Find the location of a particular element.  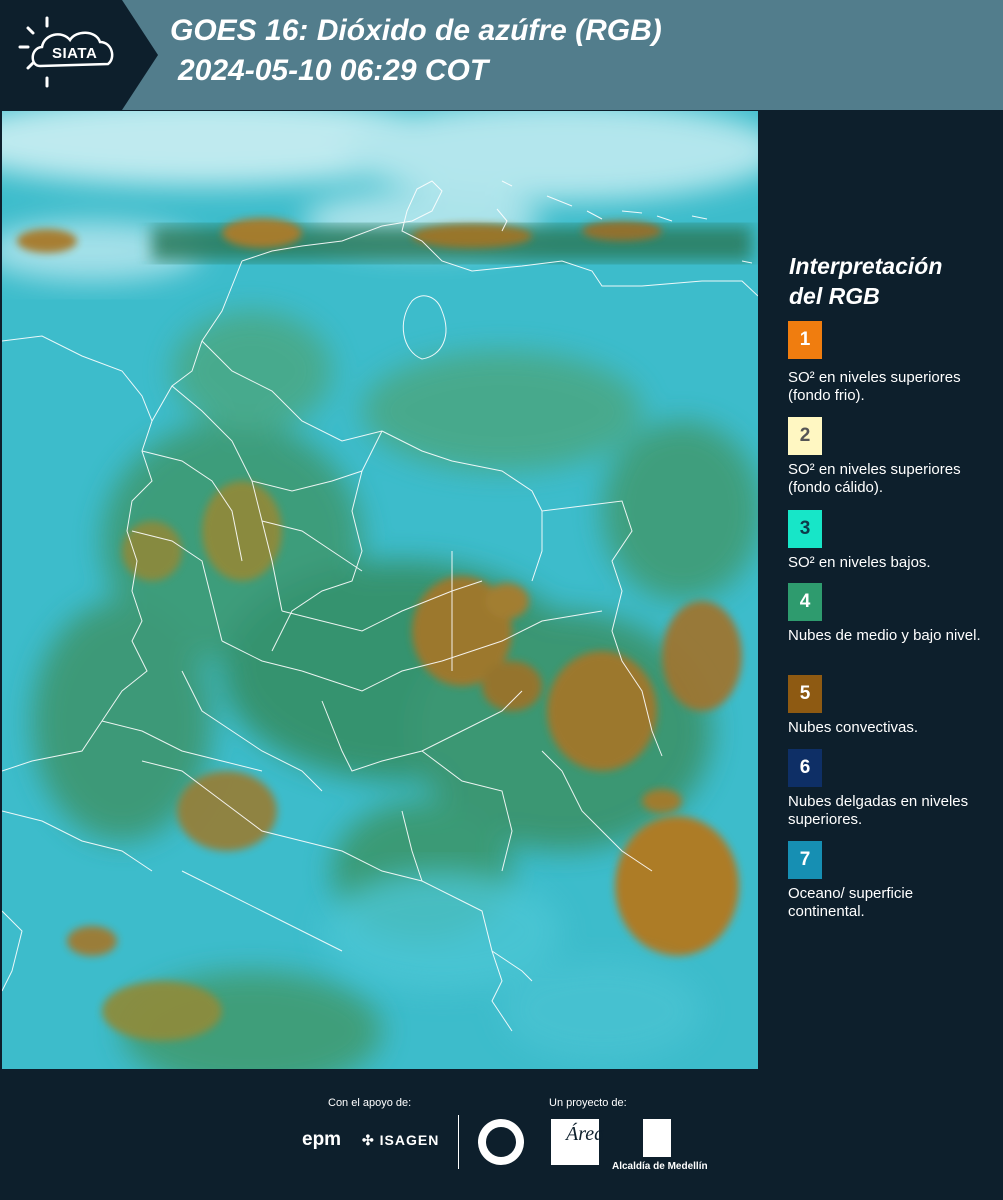

footer-divider is located at coordinates (458, 1142).